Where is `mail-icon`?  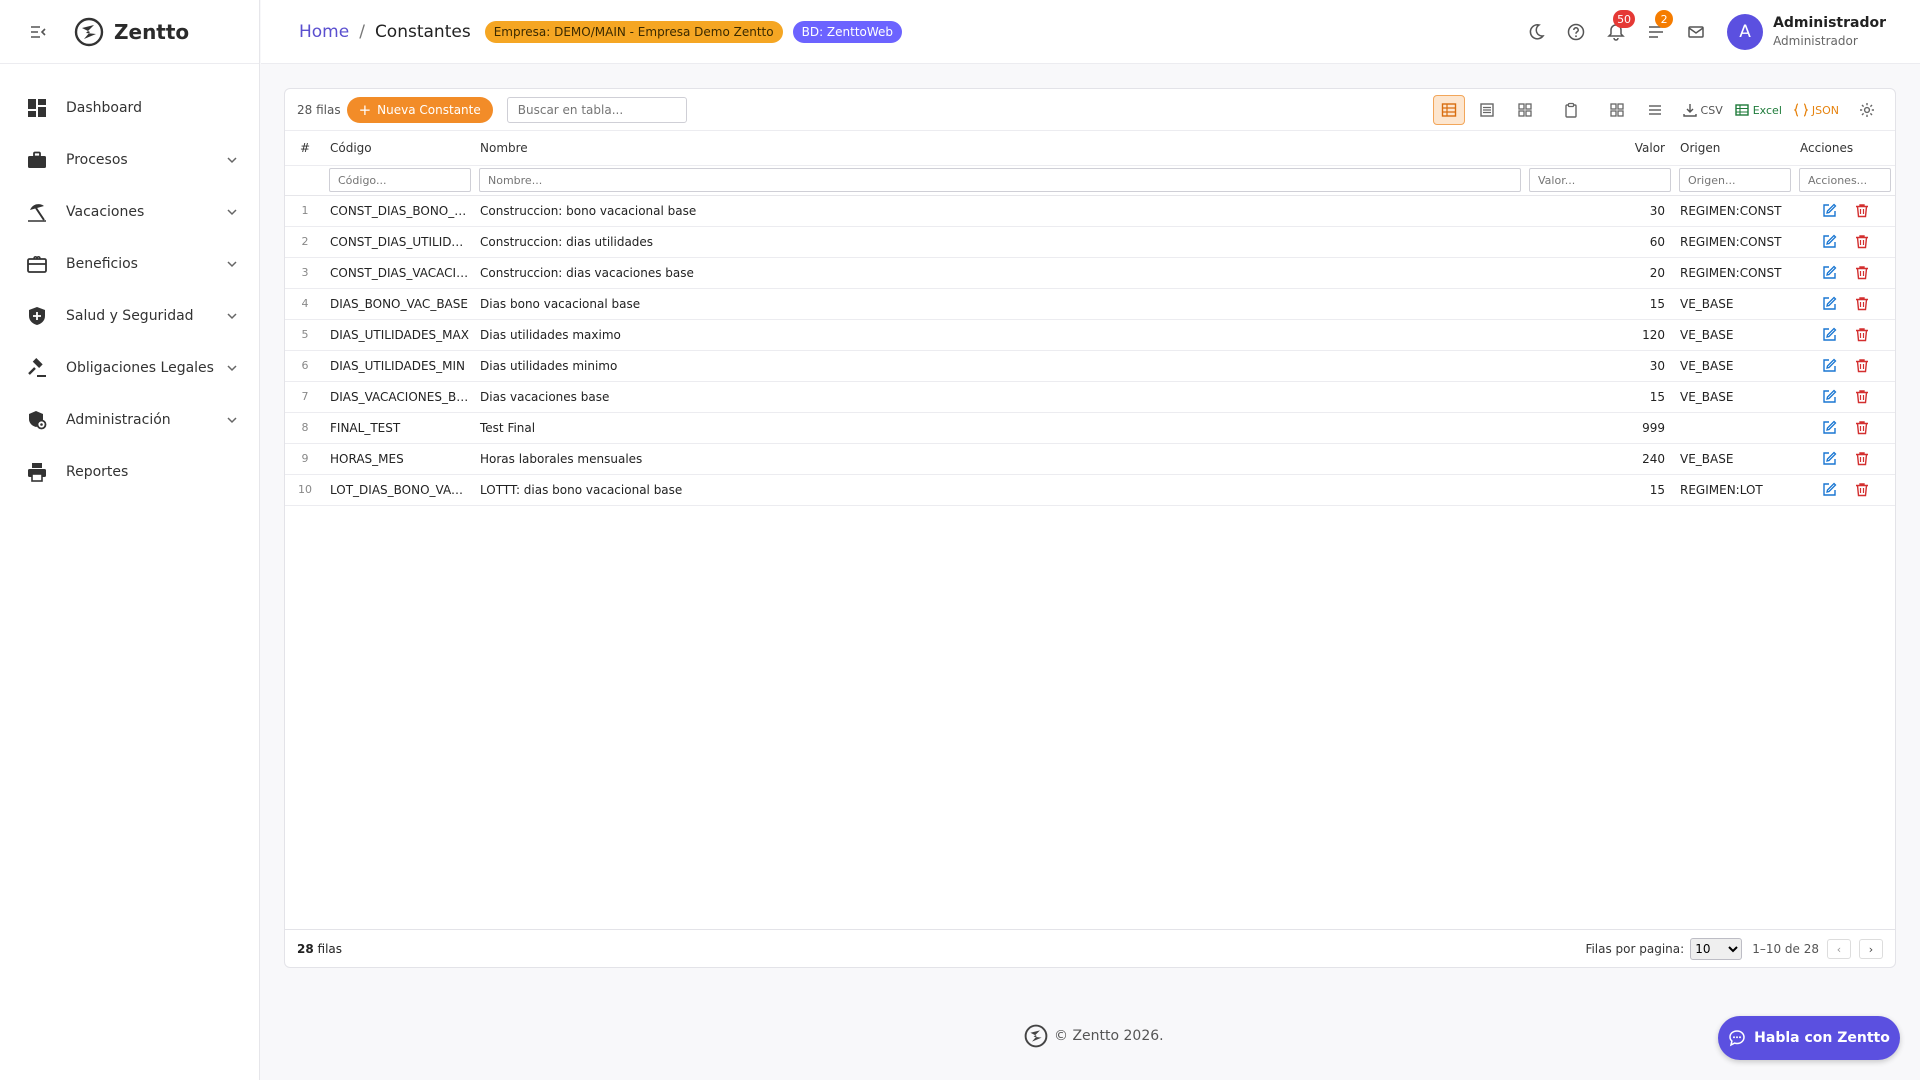 mail-icon is located at coordinates (1696, 32).